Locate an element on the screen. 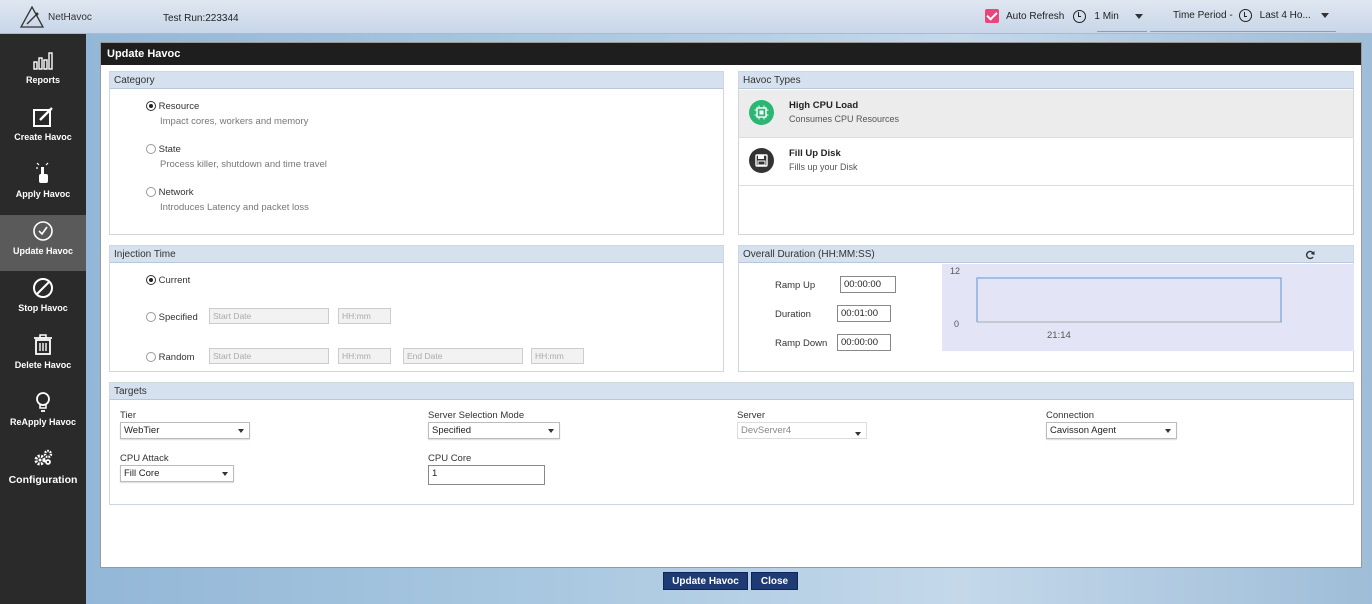 The width and height of the screenshot is (1372, 604). close-button: Close is located at coordinates (774, 581).